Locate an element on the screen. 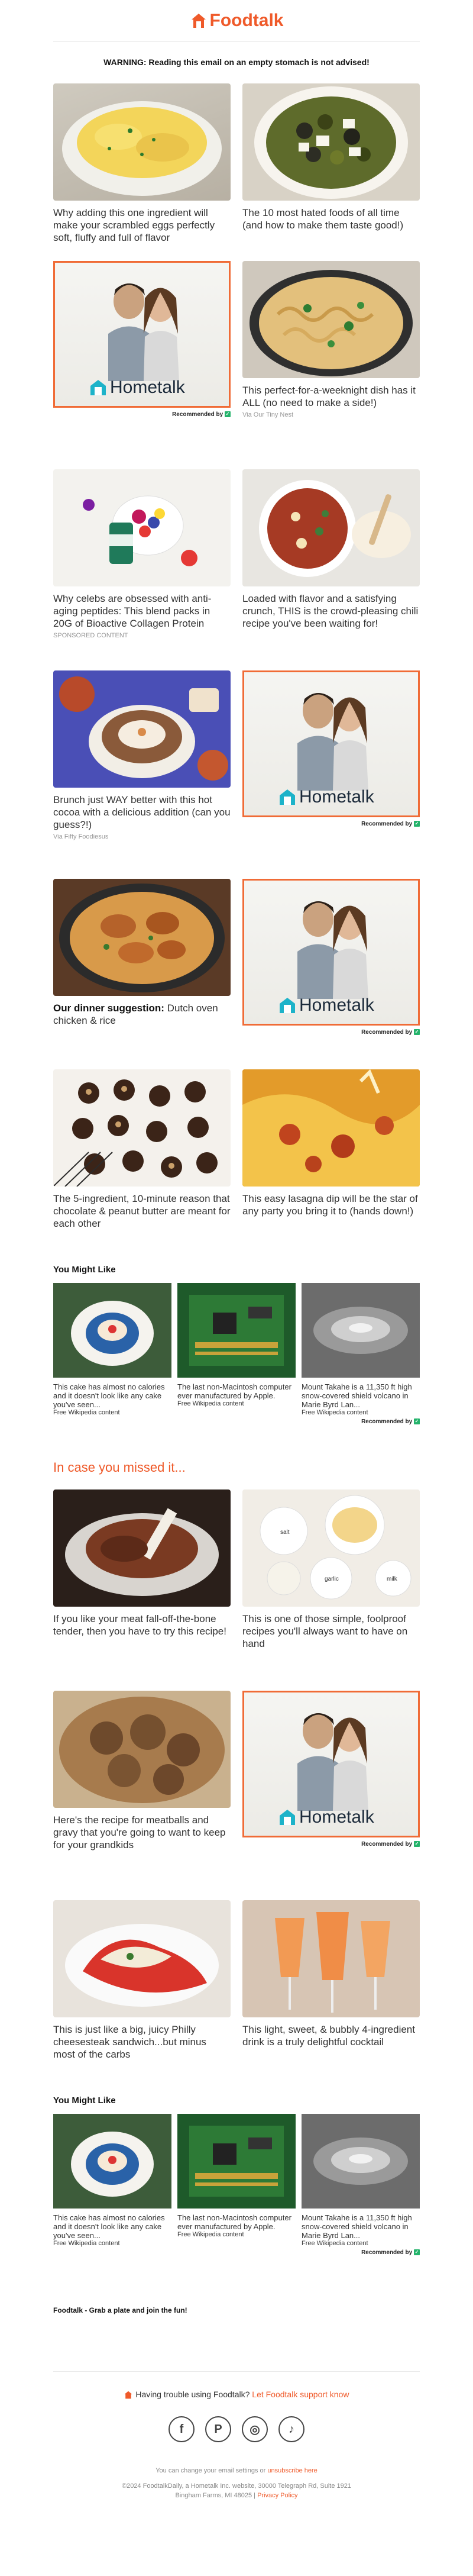  you-might-like-title: You Might Like is located at coordinates (85, 2100).